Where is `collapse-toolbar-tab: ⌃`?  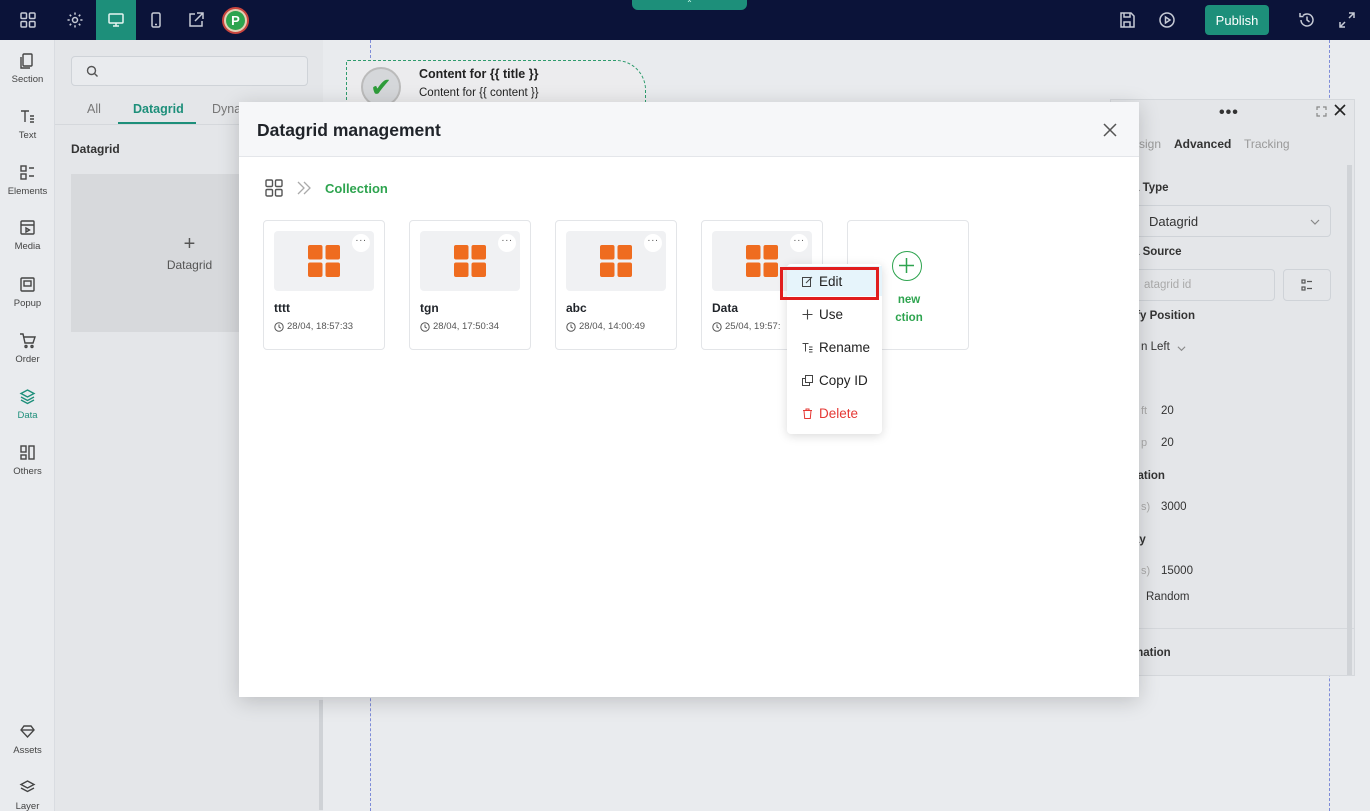
collapse-toolbar-tab: ⌃ is located at coordinates (689, 5).